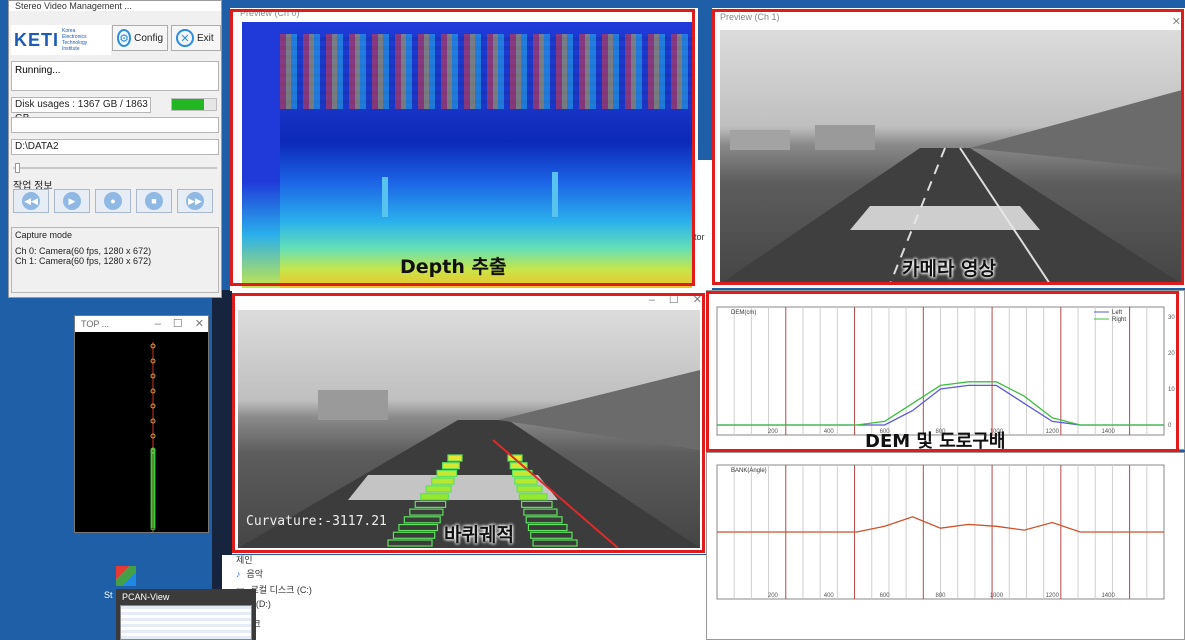  What do you see at coordinates (555, 194) in the screenshot?
I see `depth-post-right` at bounding box center [555, 194].